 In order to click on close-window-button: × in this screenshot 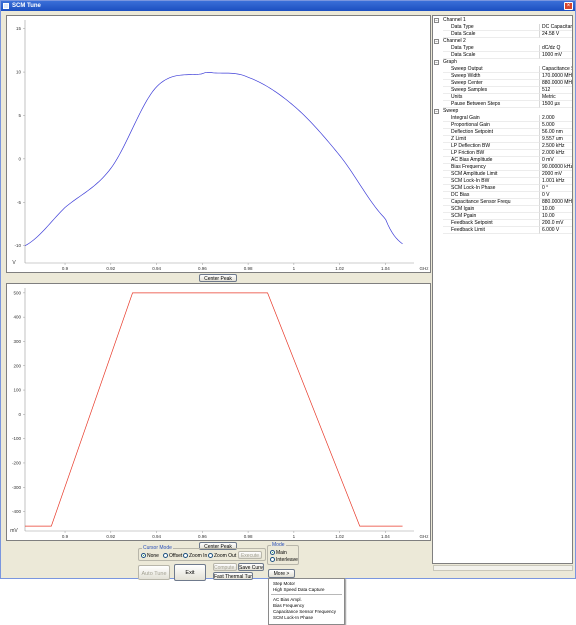, I will do `click(568, 6)`.